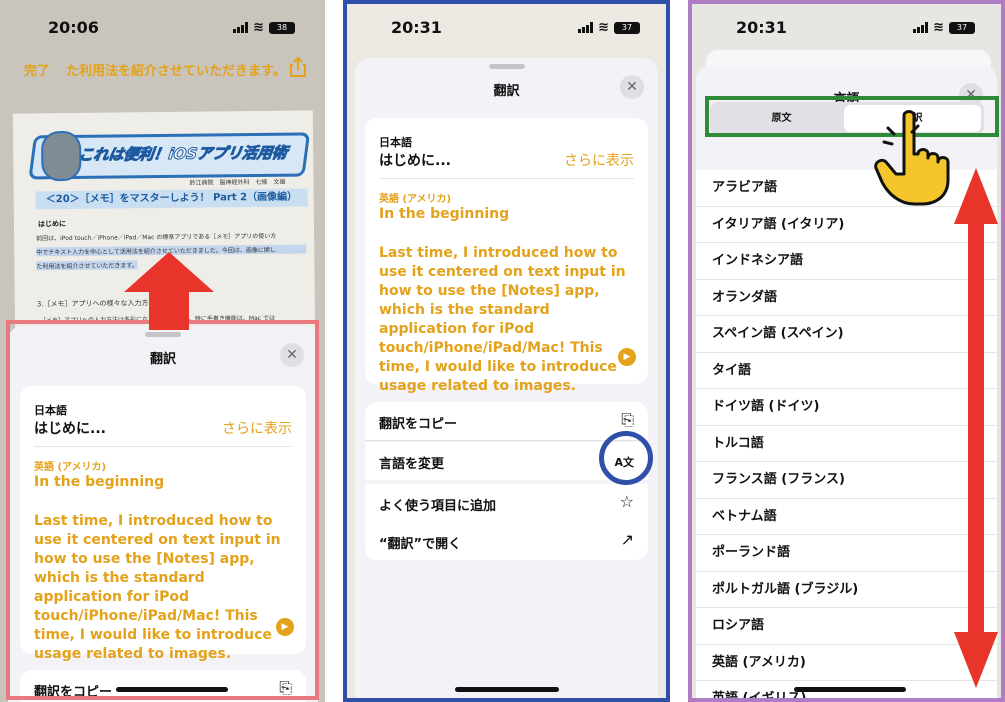 The height and width of the screenshot is (702, 1005). Describe the element at coordinates (241, 27) in the screenshot. I see `signal-icon` at that location.